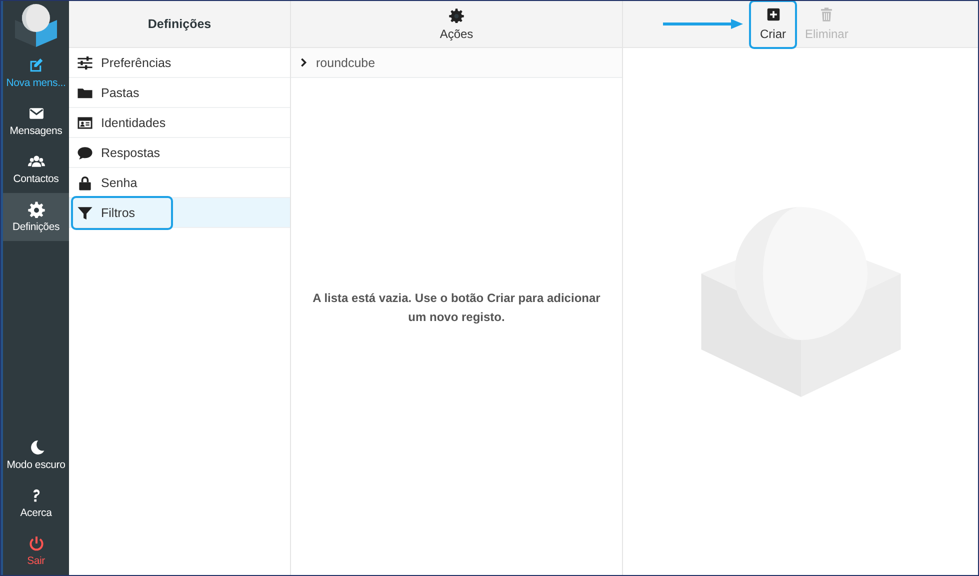 The image size is (979, 576). What do you see at coordinates (85, 182) in the screenshot?
I see `lock-icon` at bounding box center [85, 182].